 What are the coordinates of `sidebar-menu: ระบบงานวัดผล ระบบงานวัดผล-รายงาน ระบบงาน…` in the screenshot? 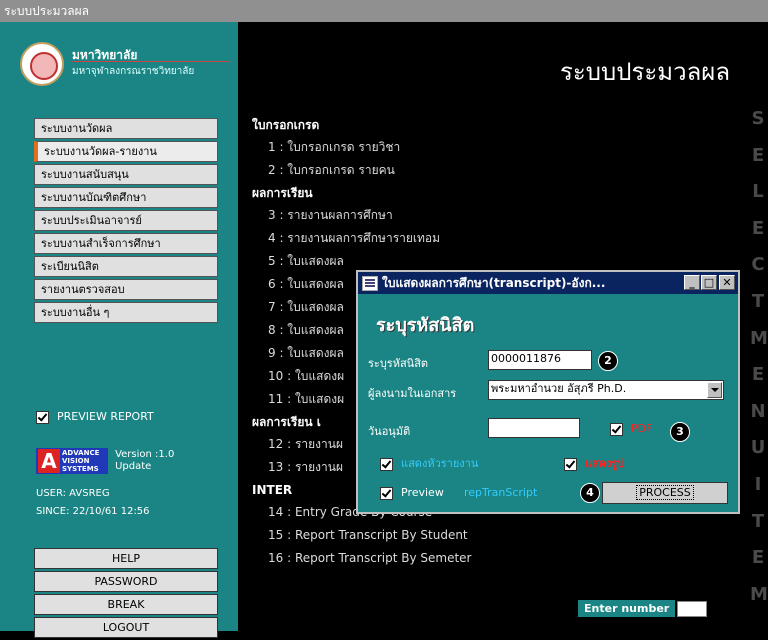 It's located at (126, 221).